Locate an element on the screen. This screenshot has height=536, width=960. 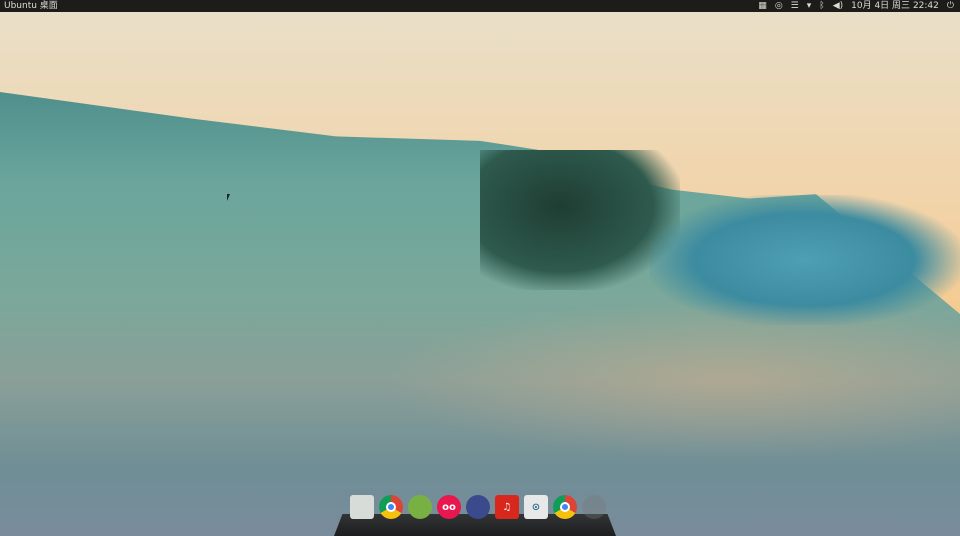
dock-item-netease-music: ♫ is located at coordinates (507, 507).